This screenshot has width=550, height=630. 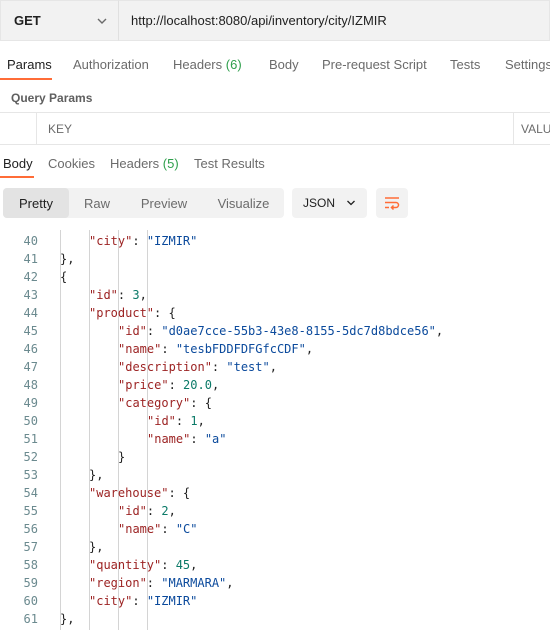 What do you see at coordinates (30, 529) in the screenshot?
I see `line-number: 56` at bounding box center [30, 529].